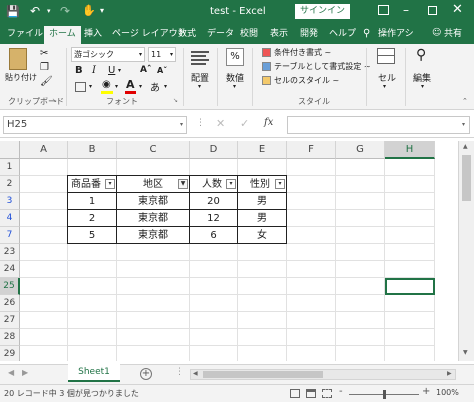 This screenshot has width=474, height=402. What do you see at coordinates (153, 150) in the screenshot?
I see `column-header-c: C` at bounding box center [153, 150].